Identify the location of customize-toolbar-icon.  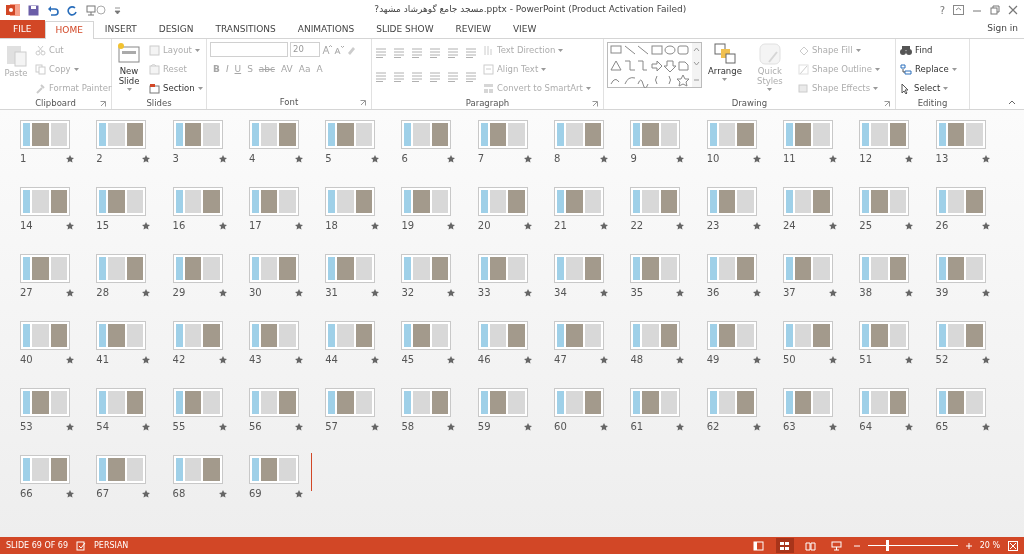
(117, 10).